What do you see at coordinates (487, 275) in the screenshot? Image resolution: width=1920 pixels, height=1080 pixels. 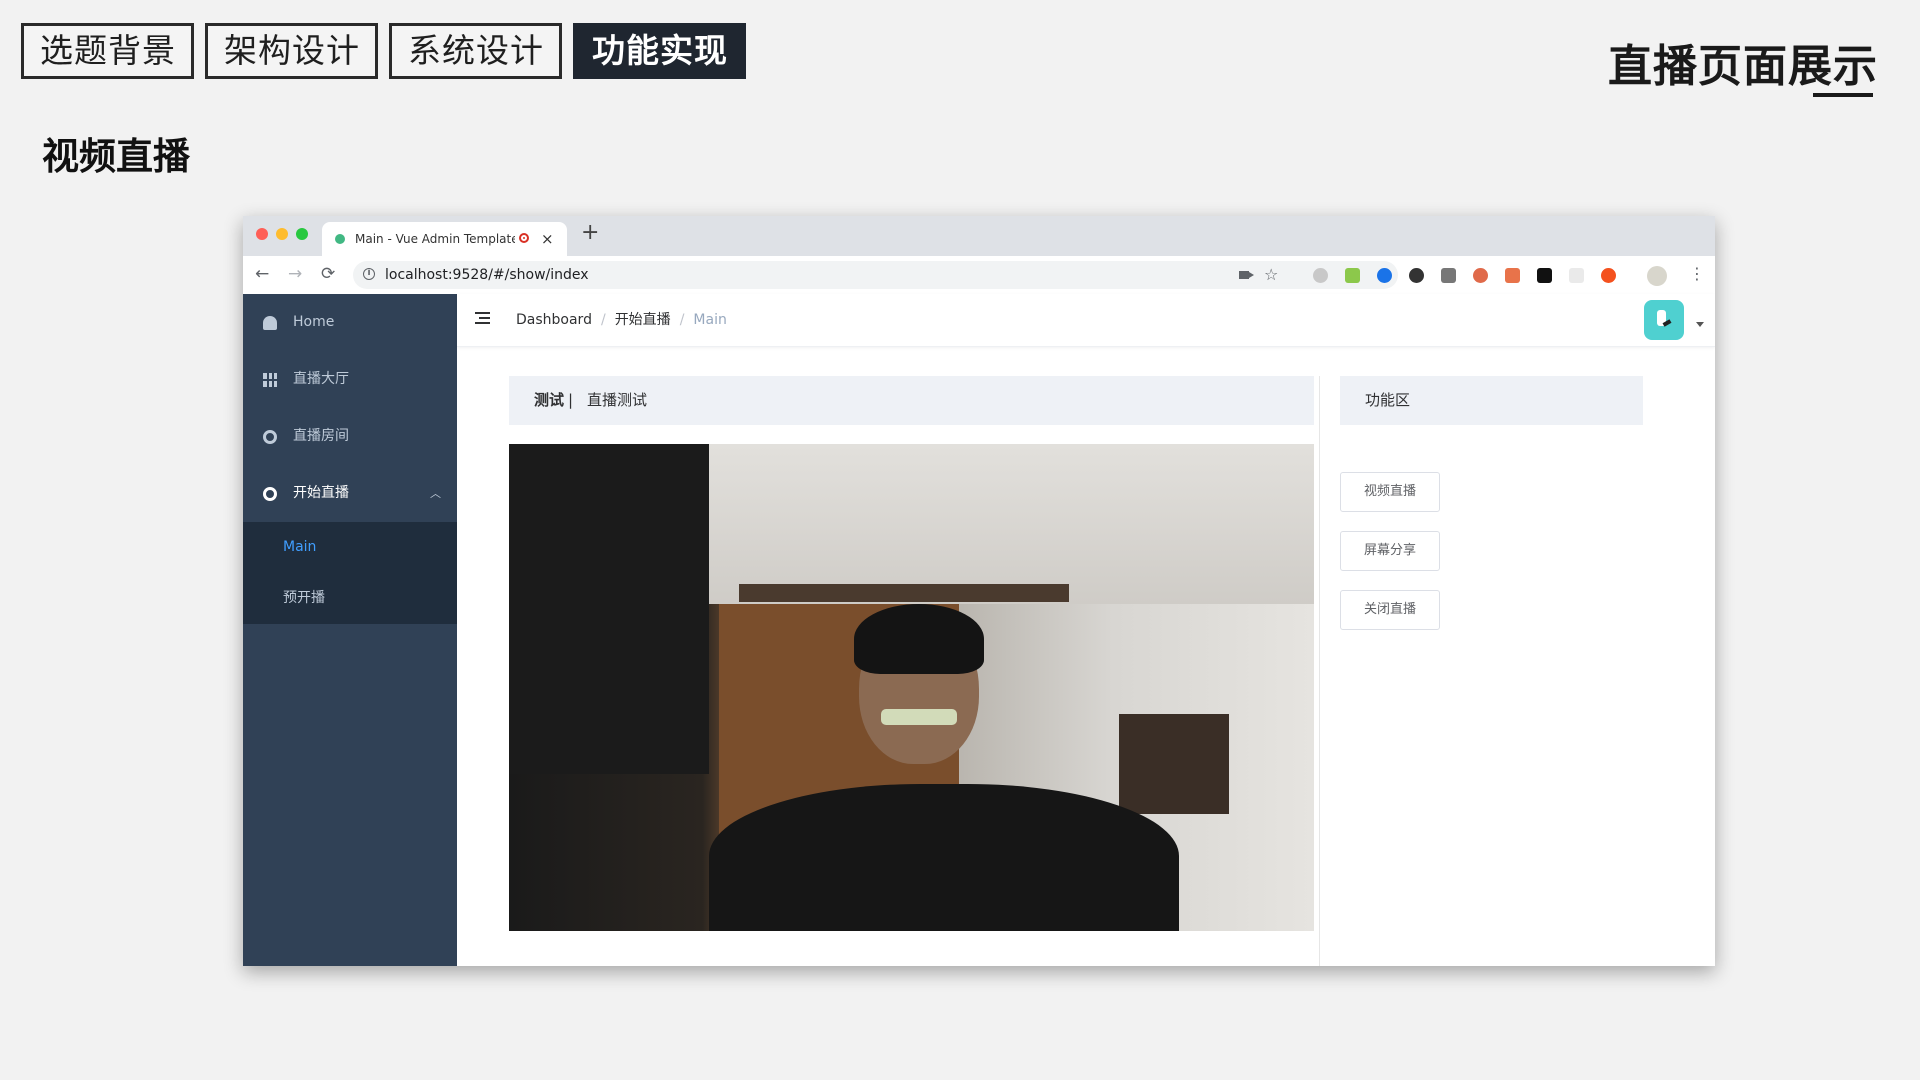 I see `address-url: localhost:9528/#/show/index` at bounding box center [487, 275].